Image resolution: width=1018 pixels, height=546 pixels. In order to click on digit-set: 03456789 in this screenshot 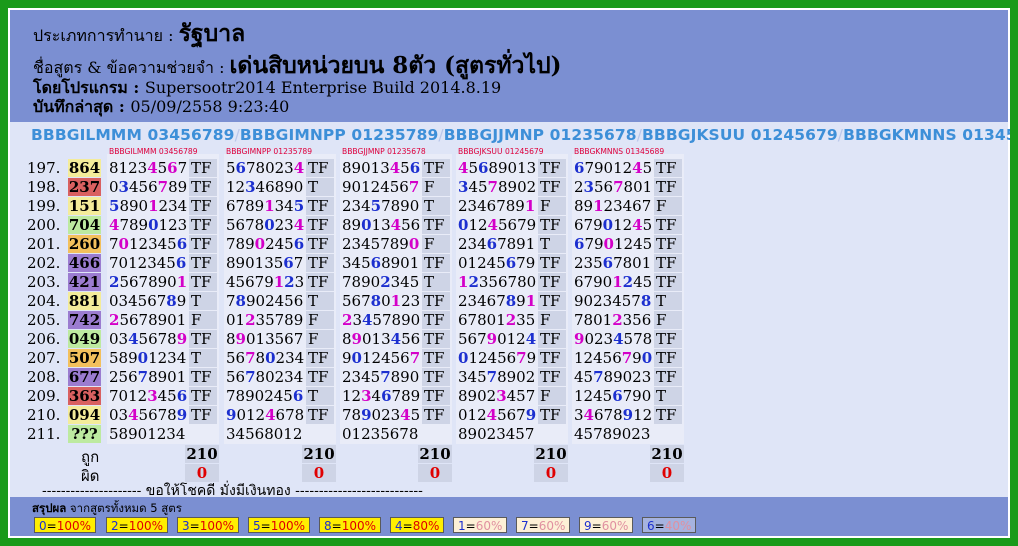, I will do `click(147, 301)`.